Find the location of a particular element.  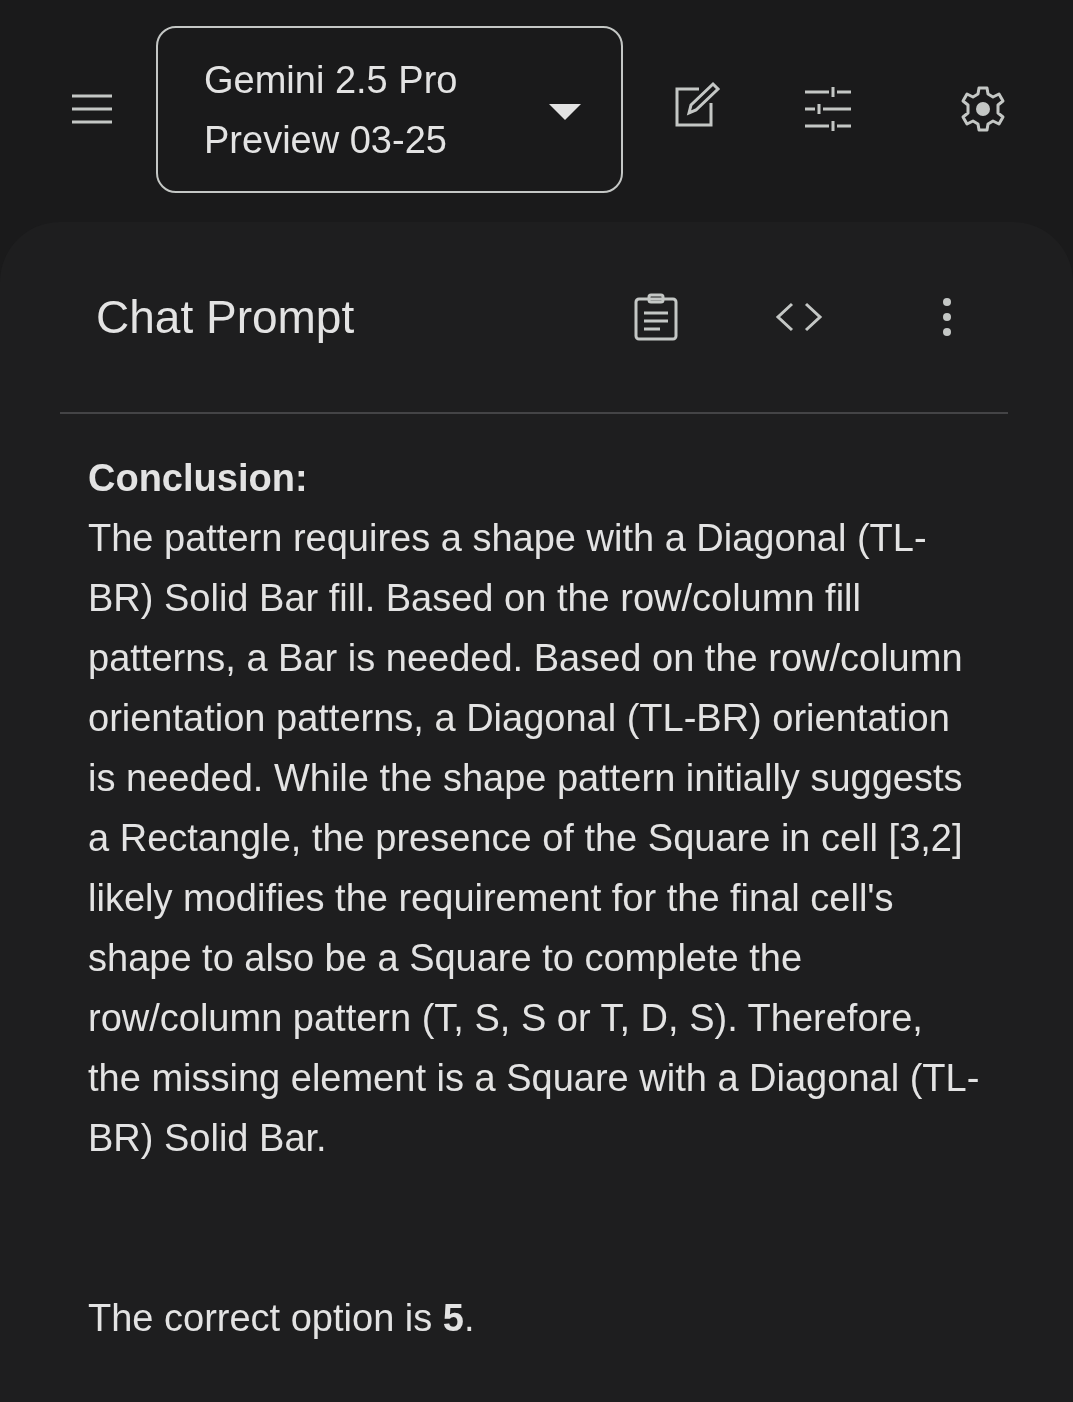

edit-icon is located at coordinates (697, 105).